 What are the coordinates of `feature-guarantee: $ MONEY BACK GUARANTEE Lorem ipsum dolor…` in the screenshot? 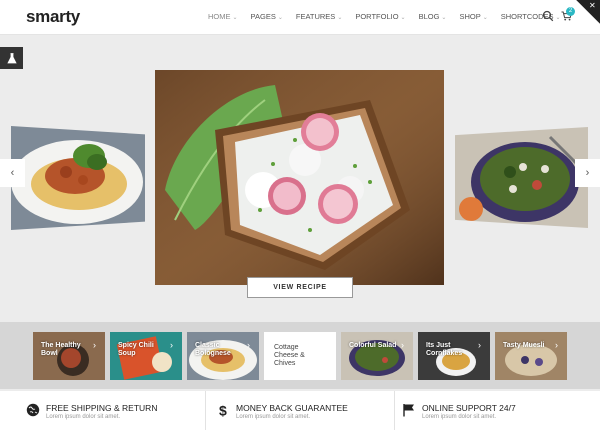 It's located at (301, 410).